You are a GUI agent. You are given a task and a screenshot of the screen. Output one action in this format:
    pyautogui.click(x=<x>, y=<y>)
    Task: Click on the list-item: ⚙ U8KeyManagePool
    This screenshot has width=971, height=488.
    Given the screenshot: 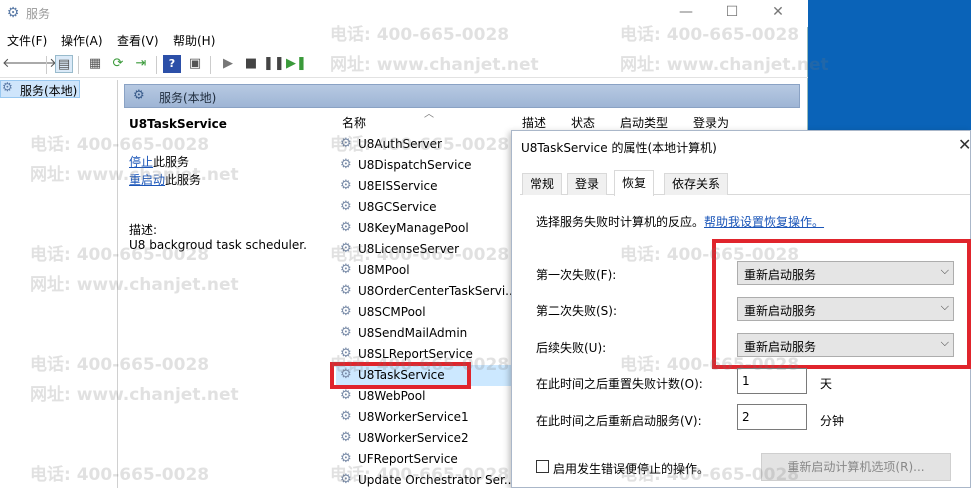 What is the action you would take?
    pyautogui.click(x=421, y=228)
    